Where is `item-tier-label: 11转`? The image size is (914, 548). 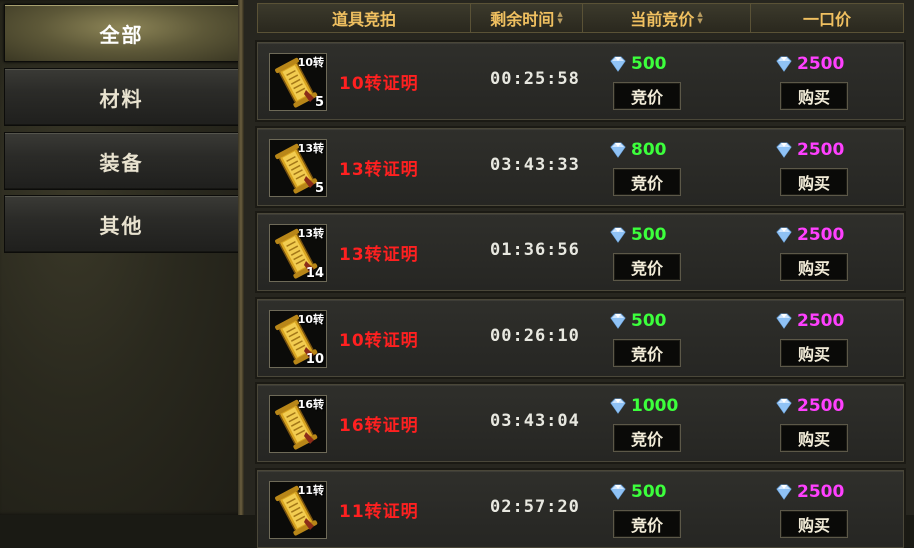
item-tier-label: 11转 is located at coordinates (310, 490).